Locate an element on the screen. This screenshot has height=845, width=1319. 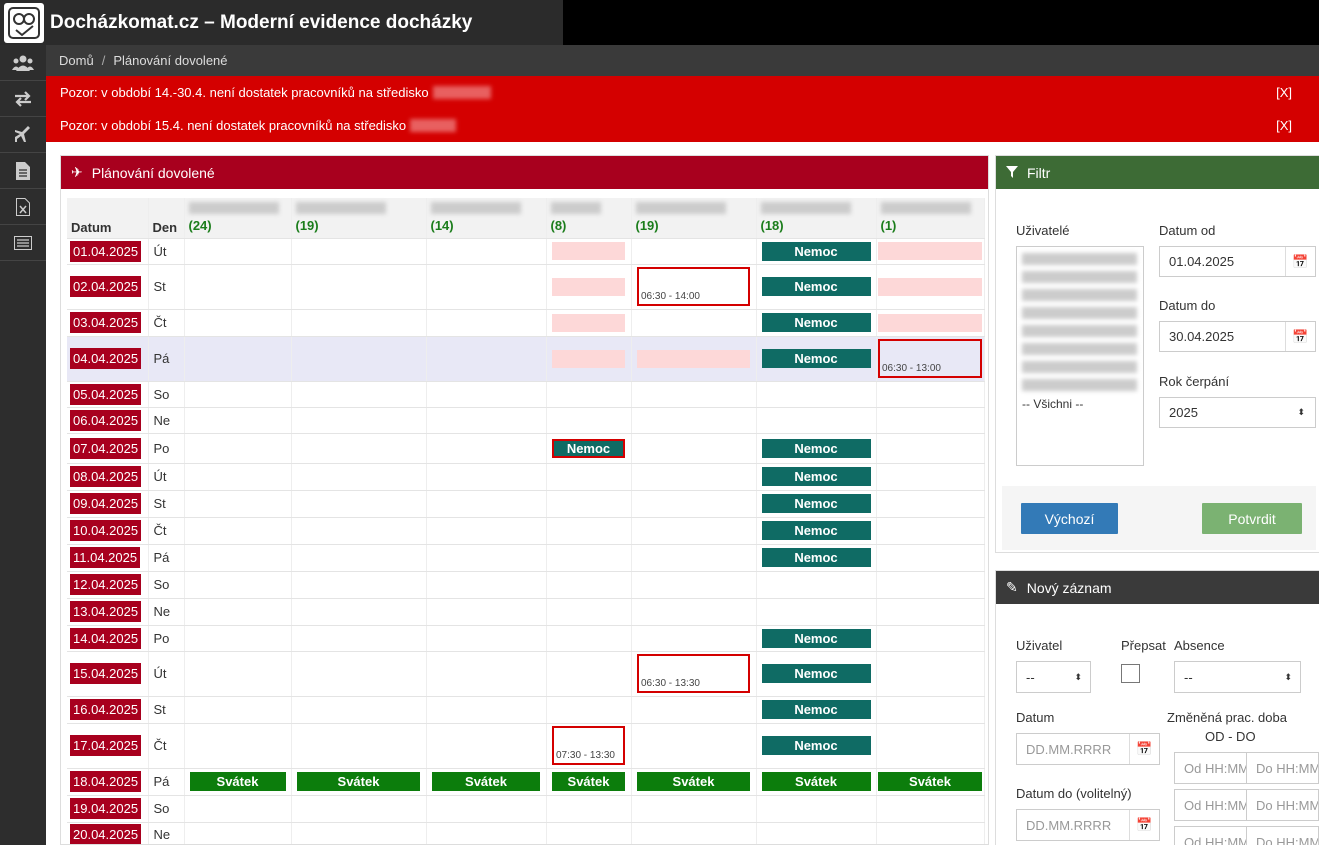
sidebar-item-users is located at coordinates (23, 63).